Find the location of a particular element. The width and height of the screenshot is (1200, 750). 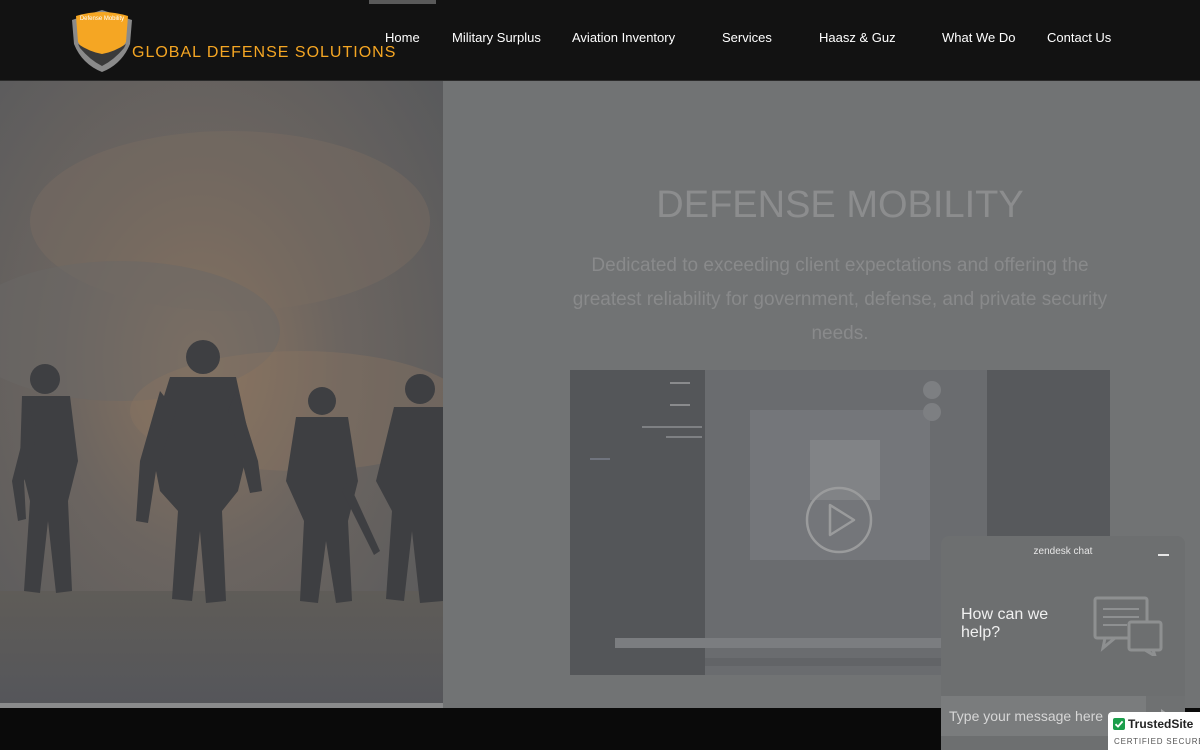

checkmark-icon is located at coordinates (1119, 724).